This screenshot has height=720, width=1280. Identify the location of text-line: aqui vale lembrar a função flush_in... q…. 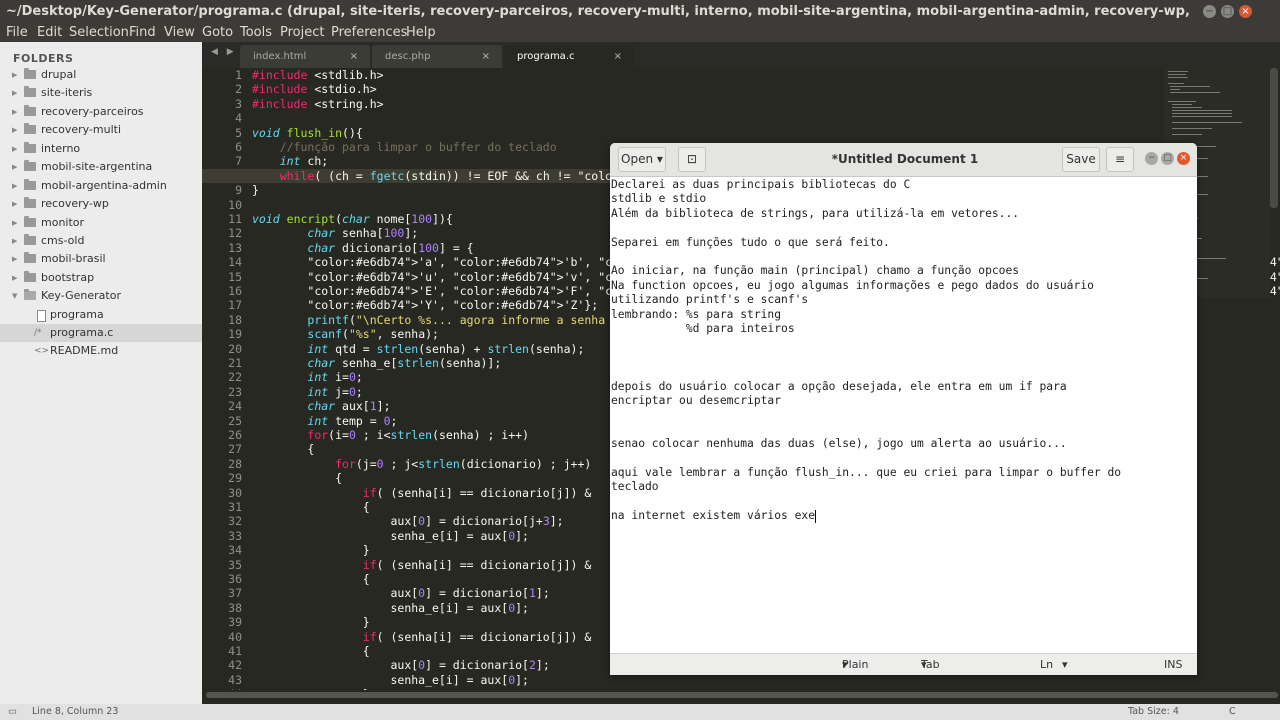
(866, 473).